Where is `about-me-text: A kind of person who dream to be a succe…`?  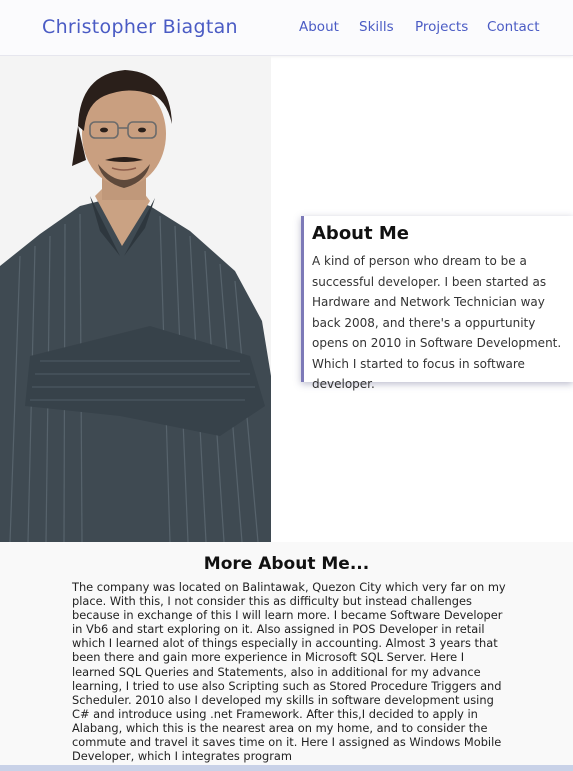
about-me-text: A kind of person who dream to be a succe… is located at coordinates (437, 322).